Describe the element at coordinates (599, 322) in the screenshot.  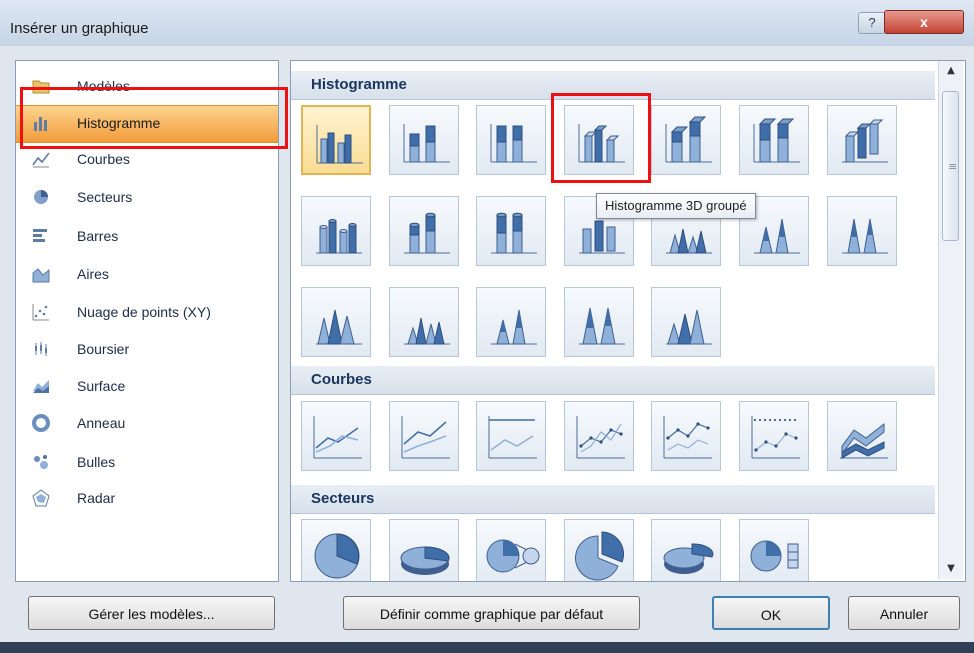
I see `chart-type-stacked-100-pyramid` at that location.